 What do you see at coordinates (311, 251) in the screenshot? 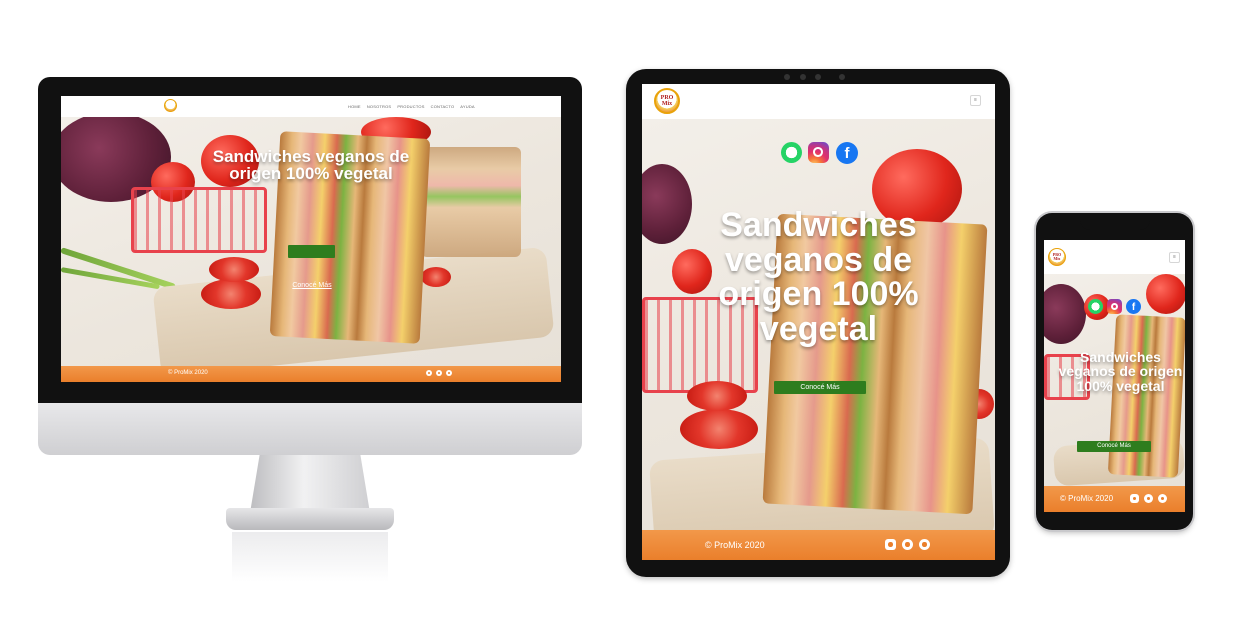
I see `desktop-cta-button` at bounding box center [311, 251].